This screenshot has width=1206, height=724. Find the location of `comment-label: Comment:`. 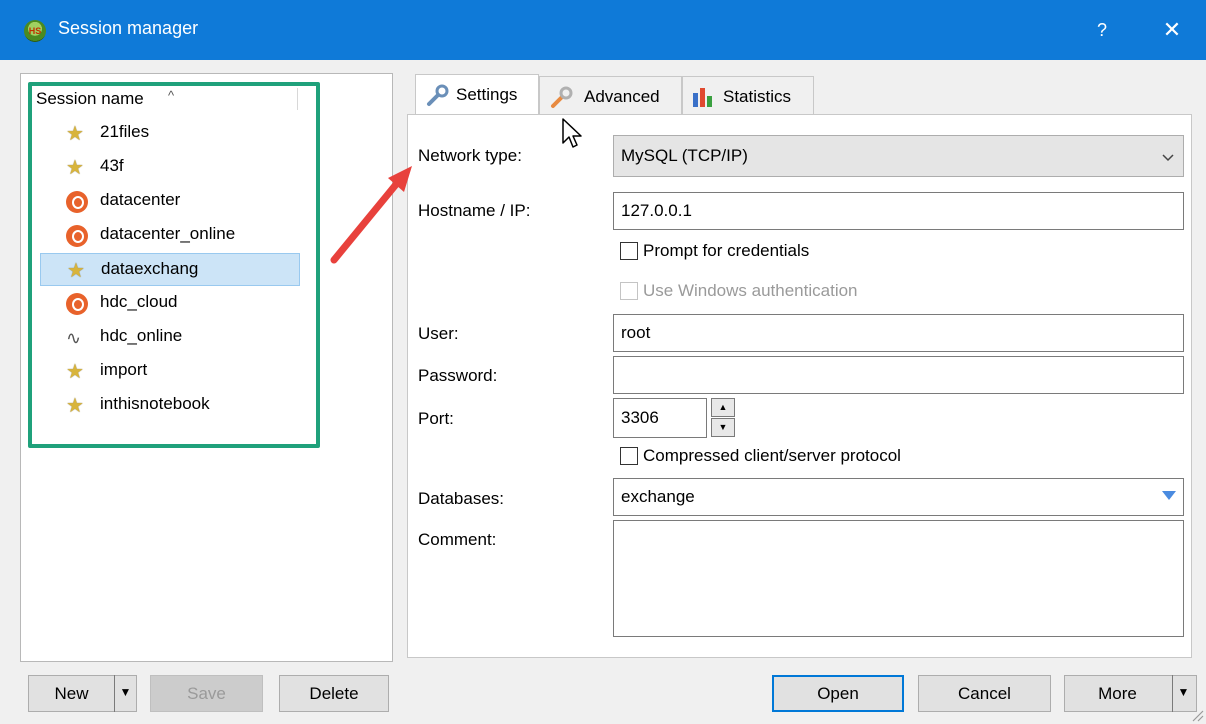

comment-label: Comment: is located at coordinates (457, 539).